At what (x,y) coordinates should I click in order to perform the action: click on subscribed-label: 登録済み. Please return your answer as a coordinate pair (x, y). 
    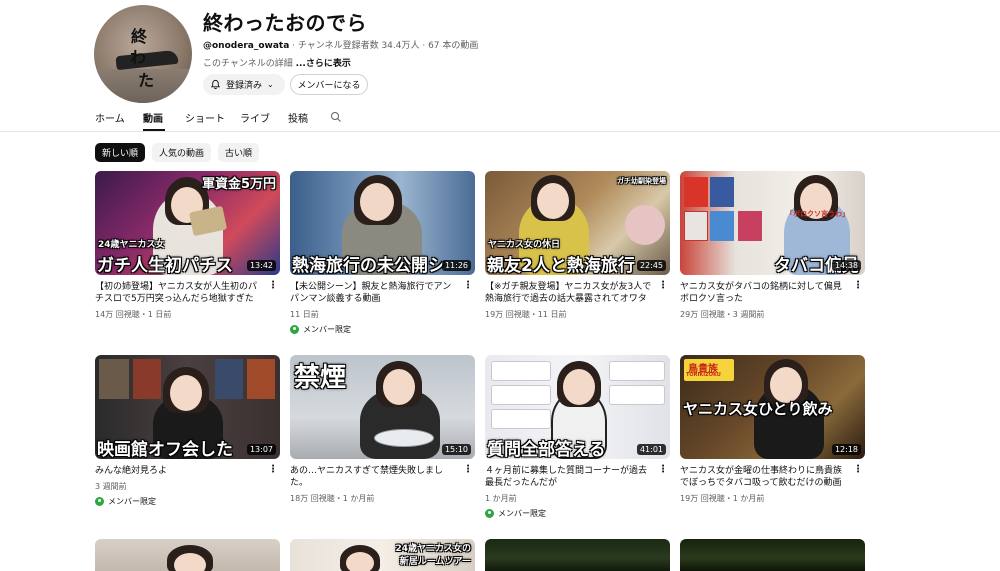
    Looking at the image, I should click on (244, 86).